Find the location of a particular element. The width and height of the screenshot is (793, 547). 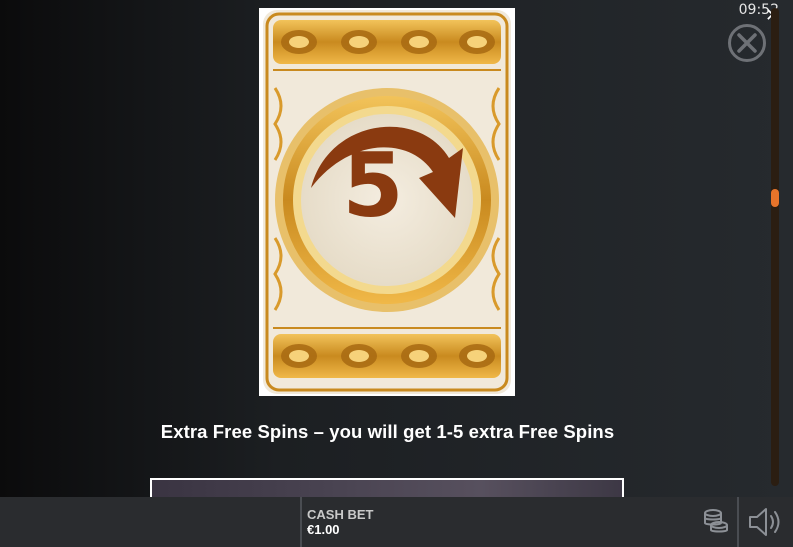

scrollbar-thumb is located at coordinates (775, 198).